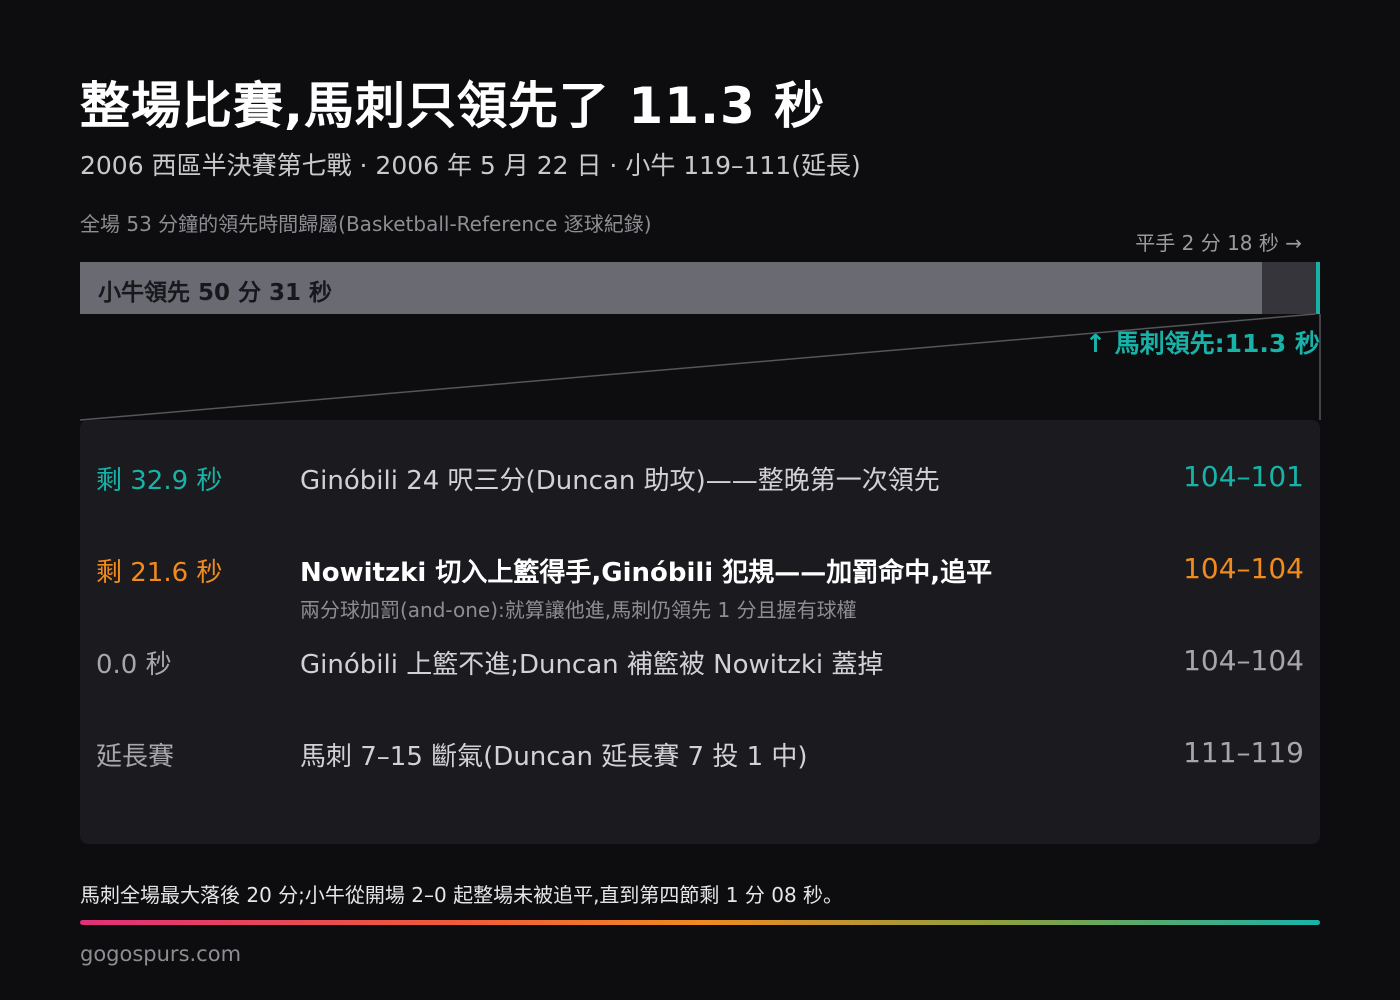 The image size is (1400, 1000). What do you see at coordinates (646, 573) in the screenshot?
I see `event-description: Nowitzki 切入上籃得手,Ginóbili 犯規——加罰命中,追平` at bounding box center [646, 573].